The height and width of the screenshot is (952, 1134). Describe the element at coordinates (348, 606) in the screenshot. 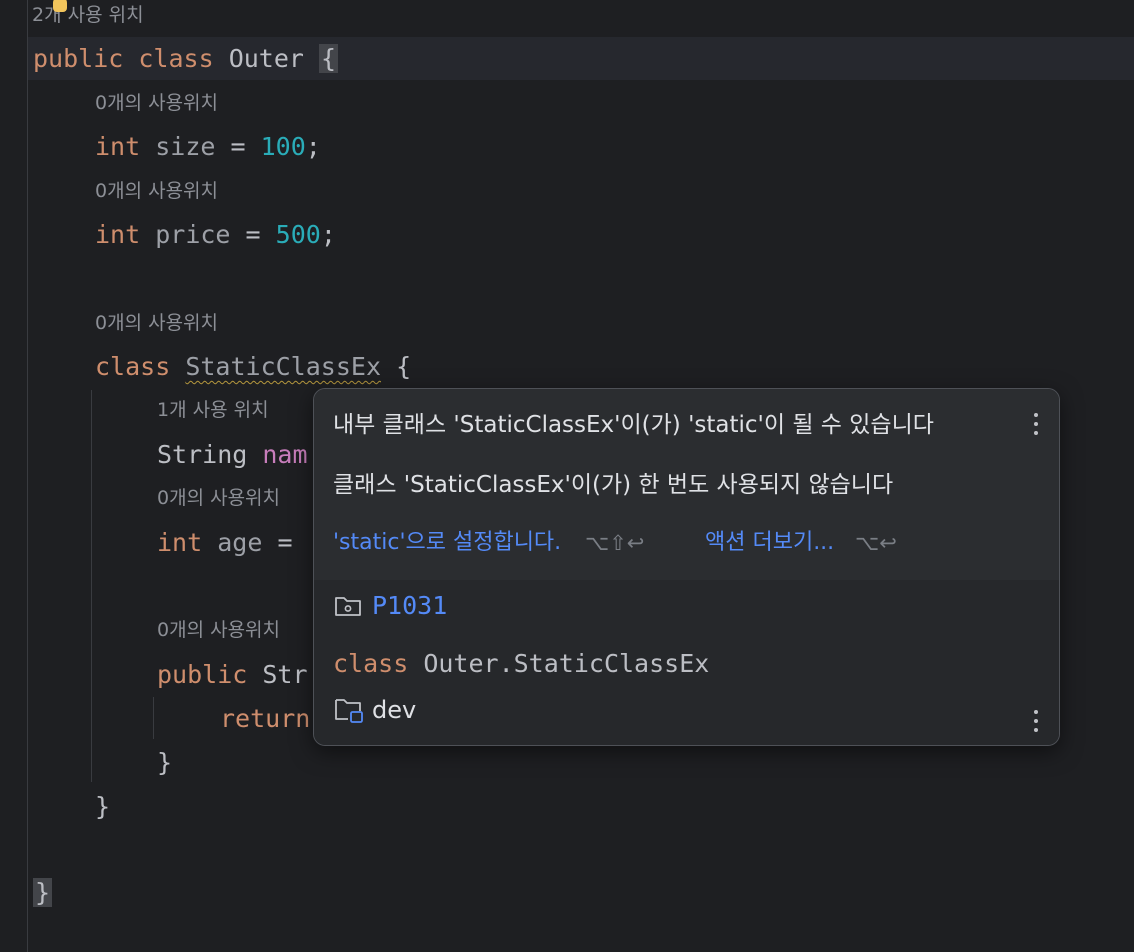

I see `module-folder-icon` at that location.